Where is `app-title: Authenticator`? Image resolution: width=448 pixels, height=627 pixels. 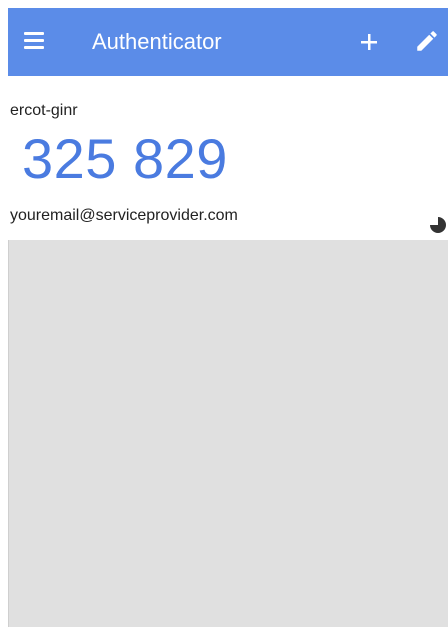
app-title: Authenticator is located at coordinates (157, 41).